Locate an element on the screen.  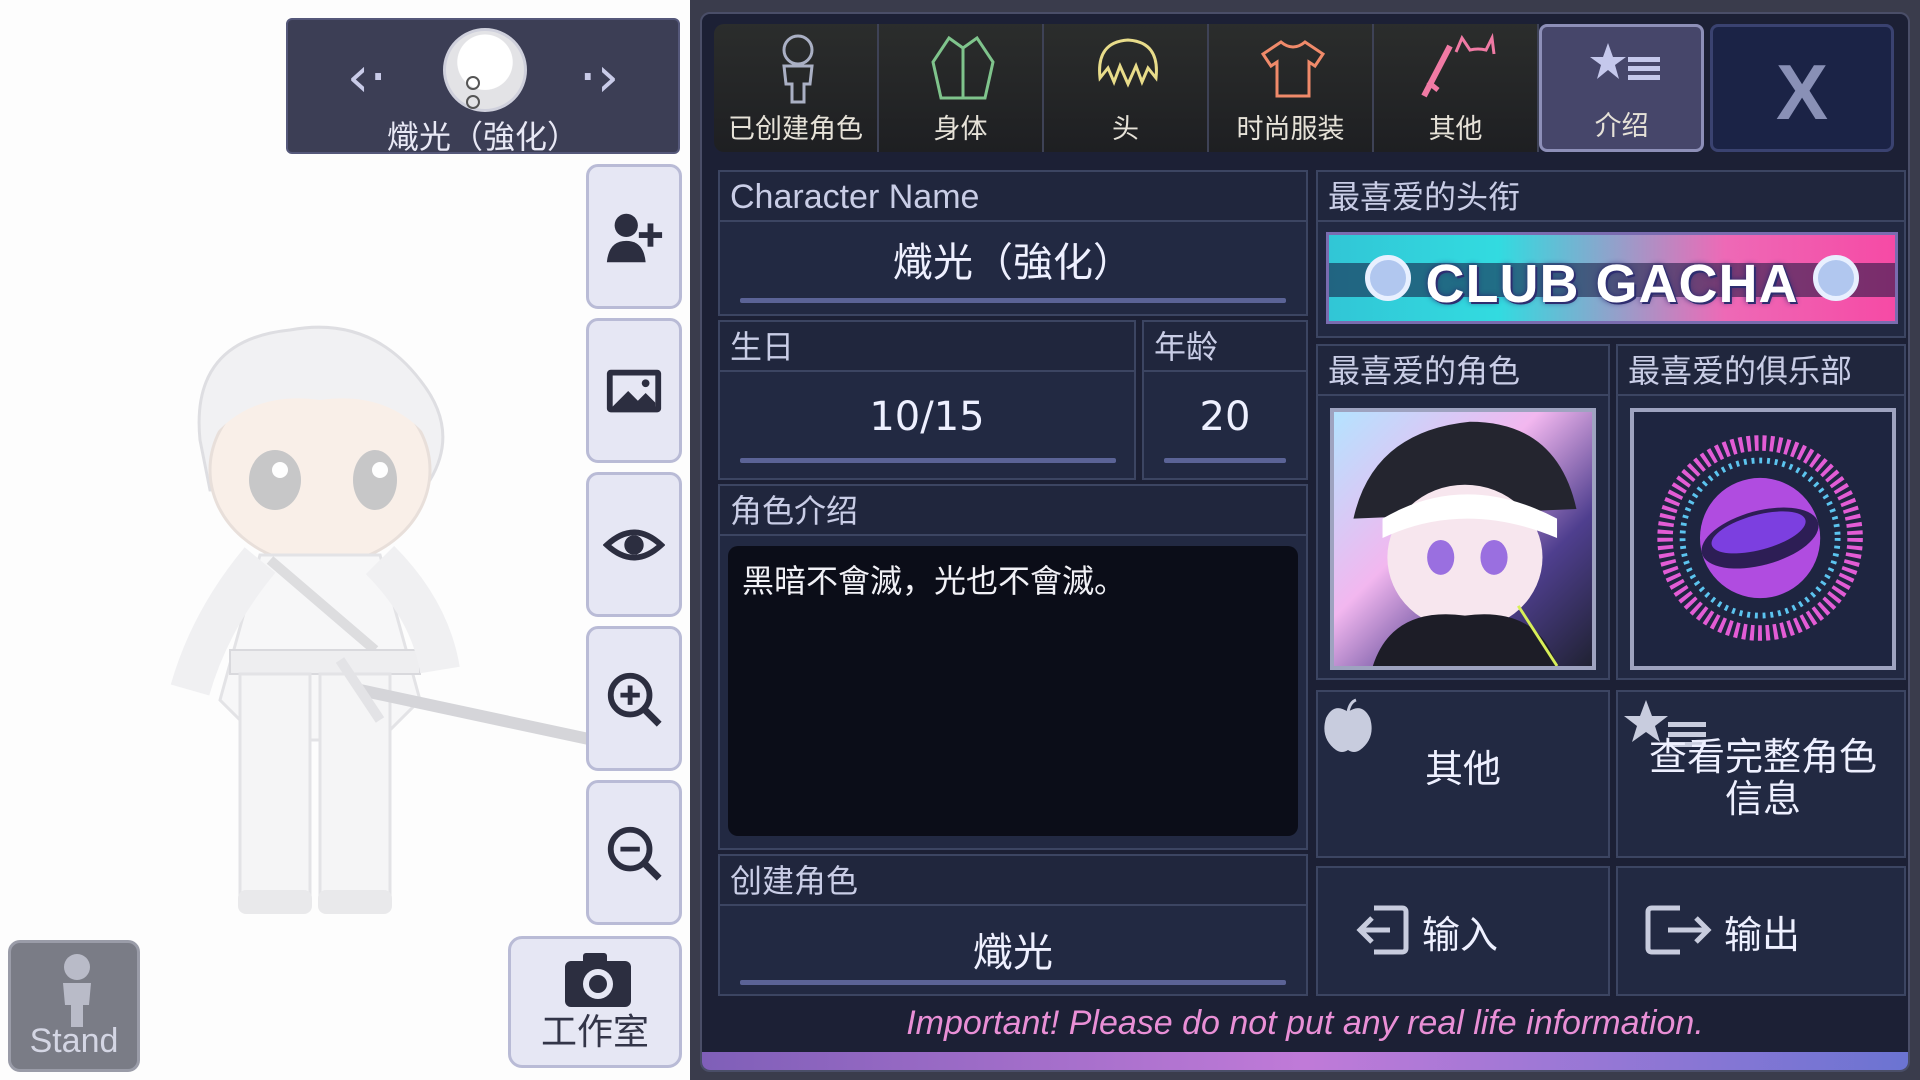
add-character-button is located at coordinates (634, 236).